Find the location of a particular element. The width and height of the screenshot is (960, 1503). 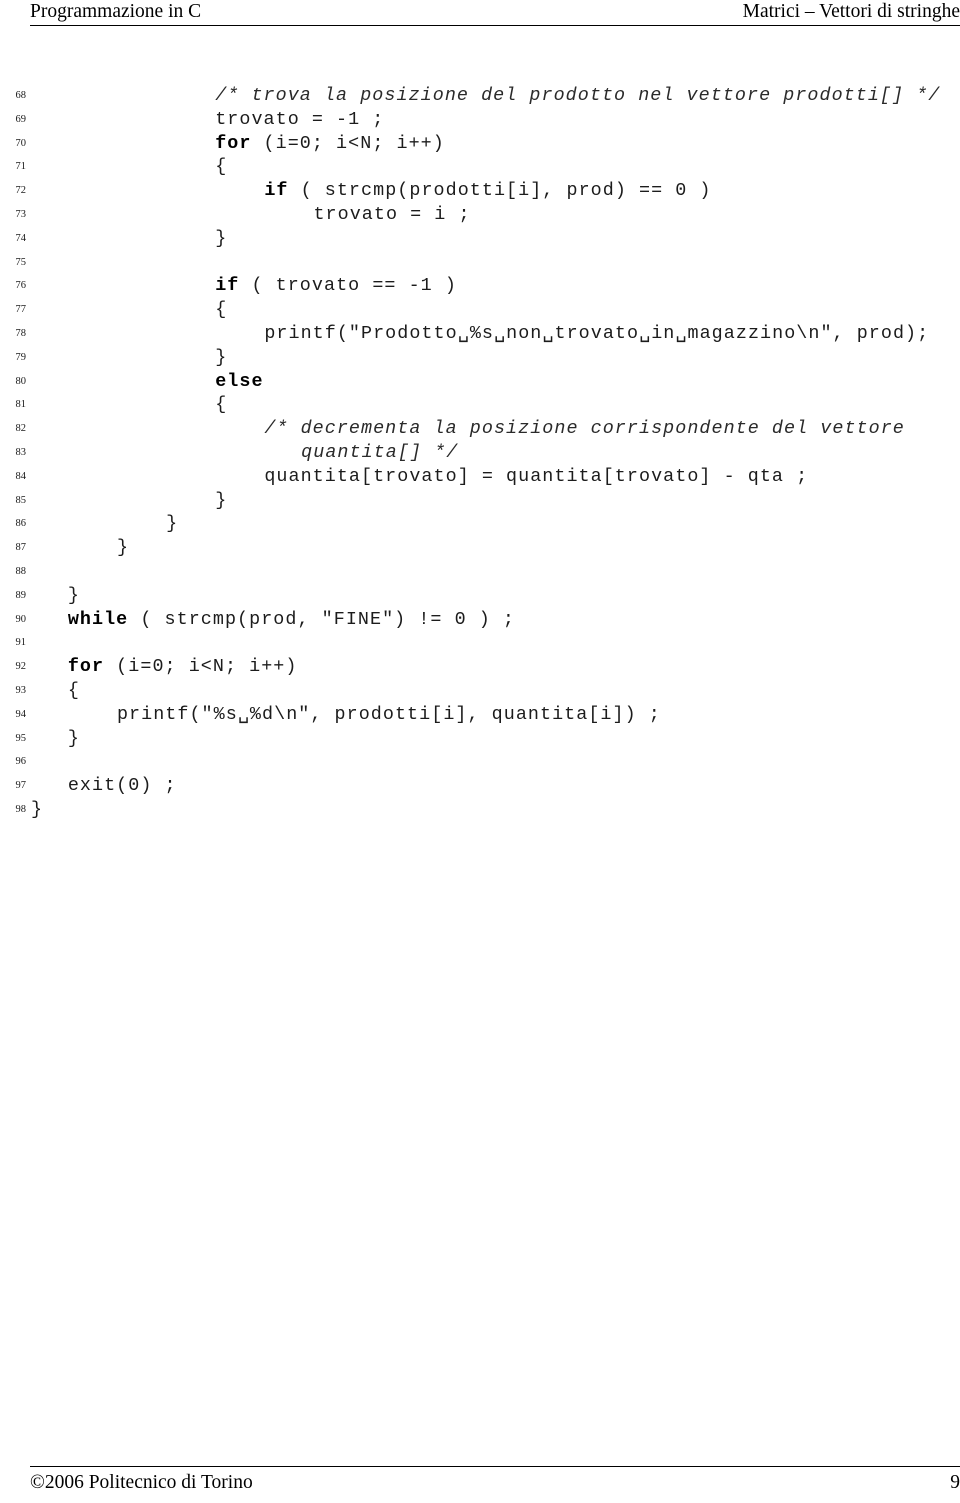

code-line: 79} is located at coordinates (480, 358).